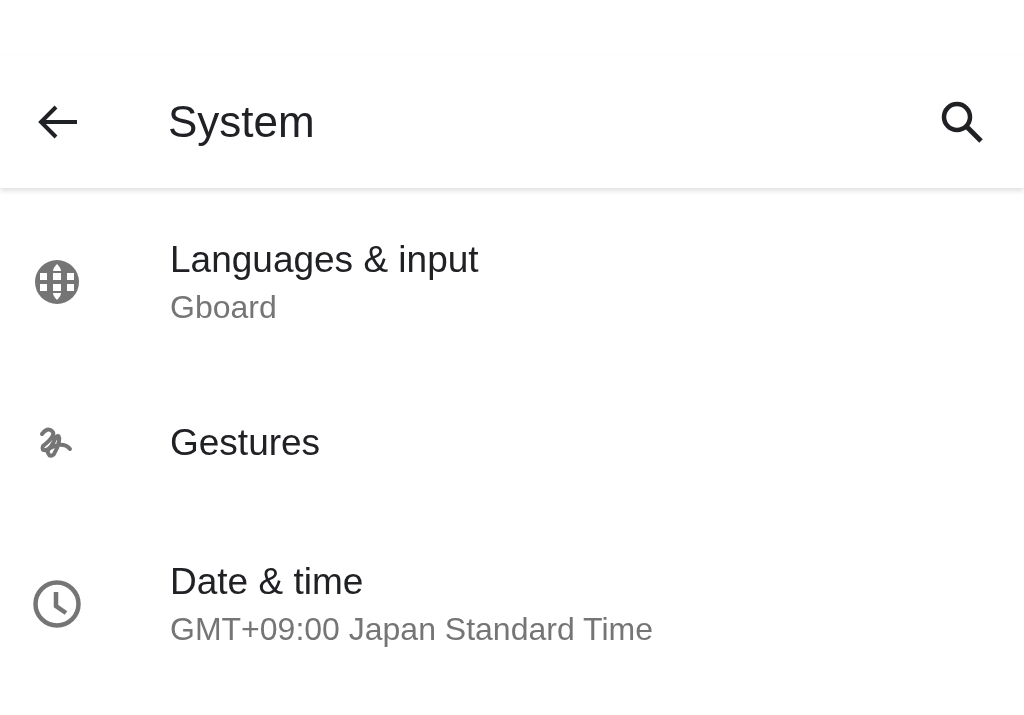 This screenshot has height=715, width=1024. What do you see at coordinates (267, 581) in the screenshot?
I see `item-title: Date & time` at bounding box center [267, 581].